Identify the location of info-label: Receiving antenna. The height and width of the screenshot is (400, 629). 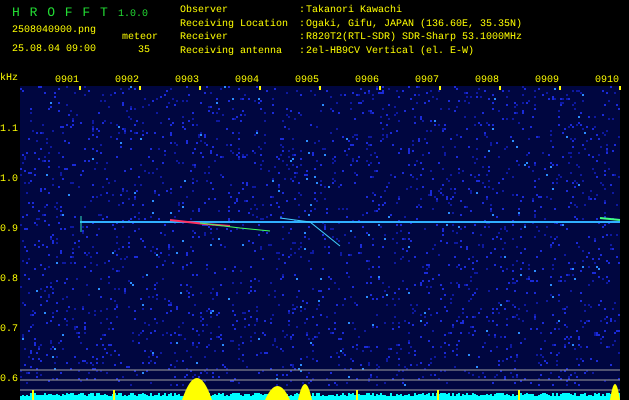
(232, 51).